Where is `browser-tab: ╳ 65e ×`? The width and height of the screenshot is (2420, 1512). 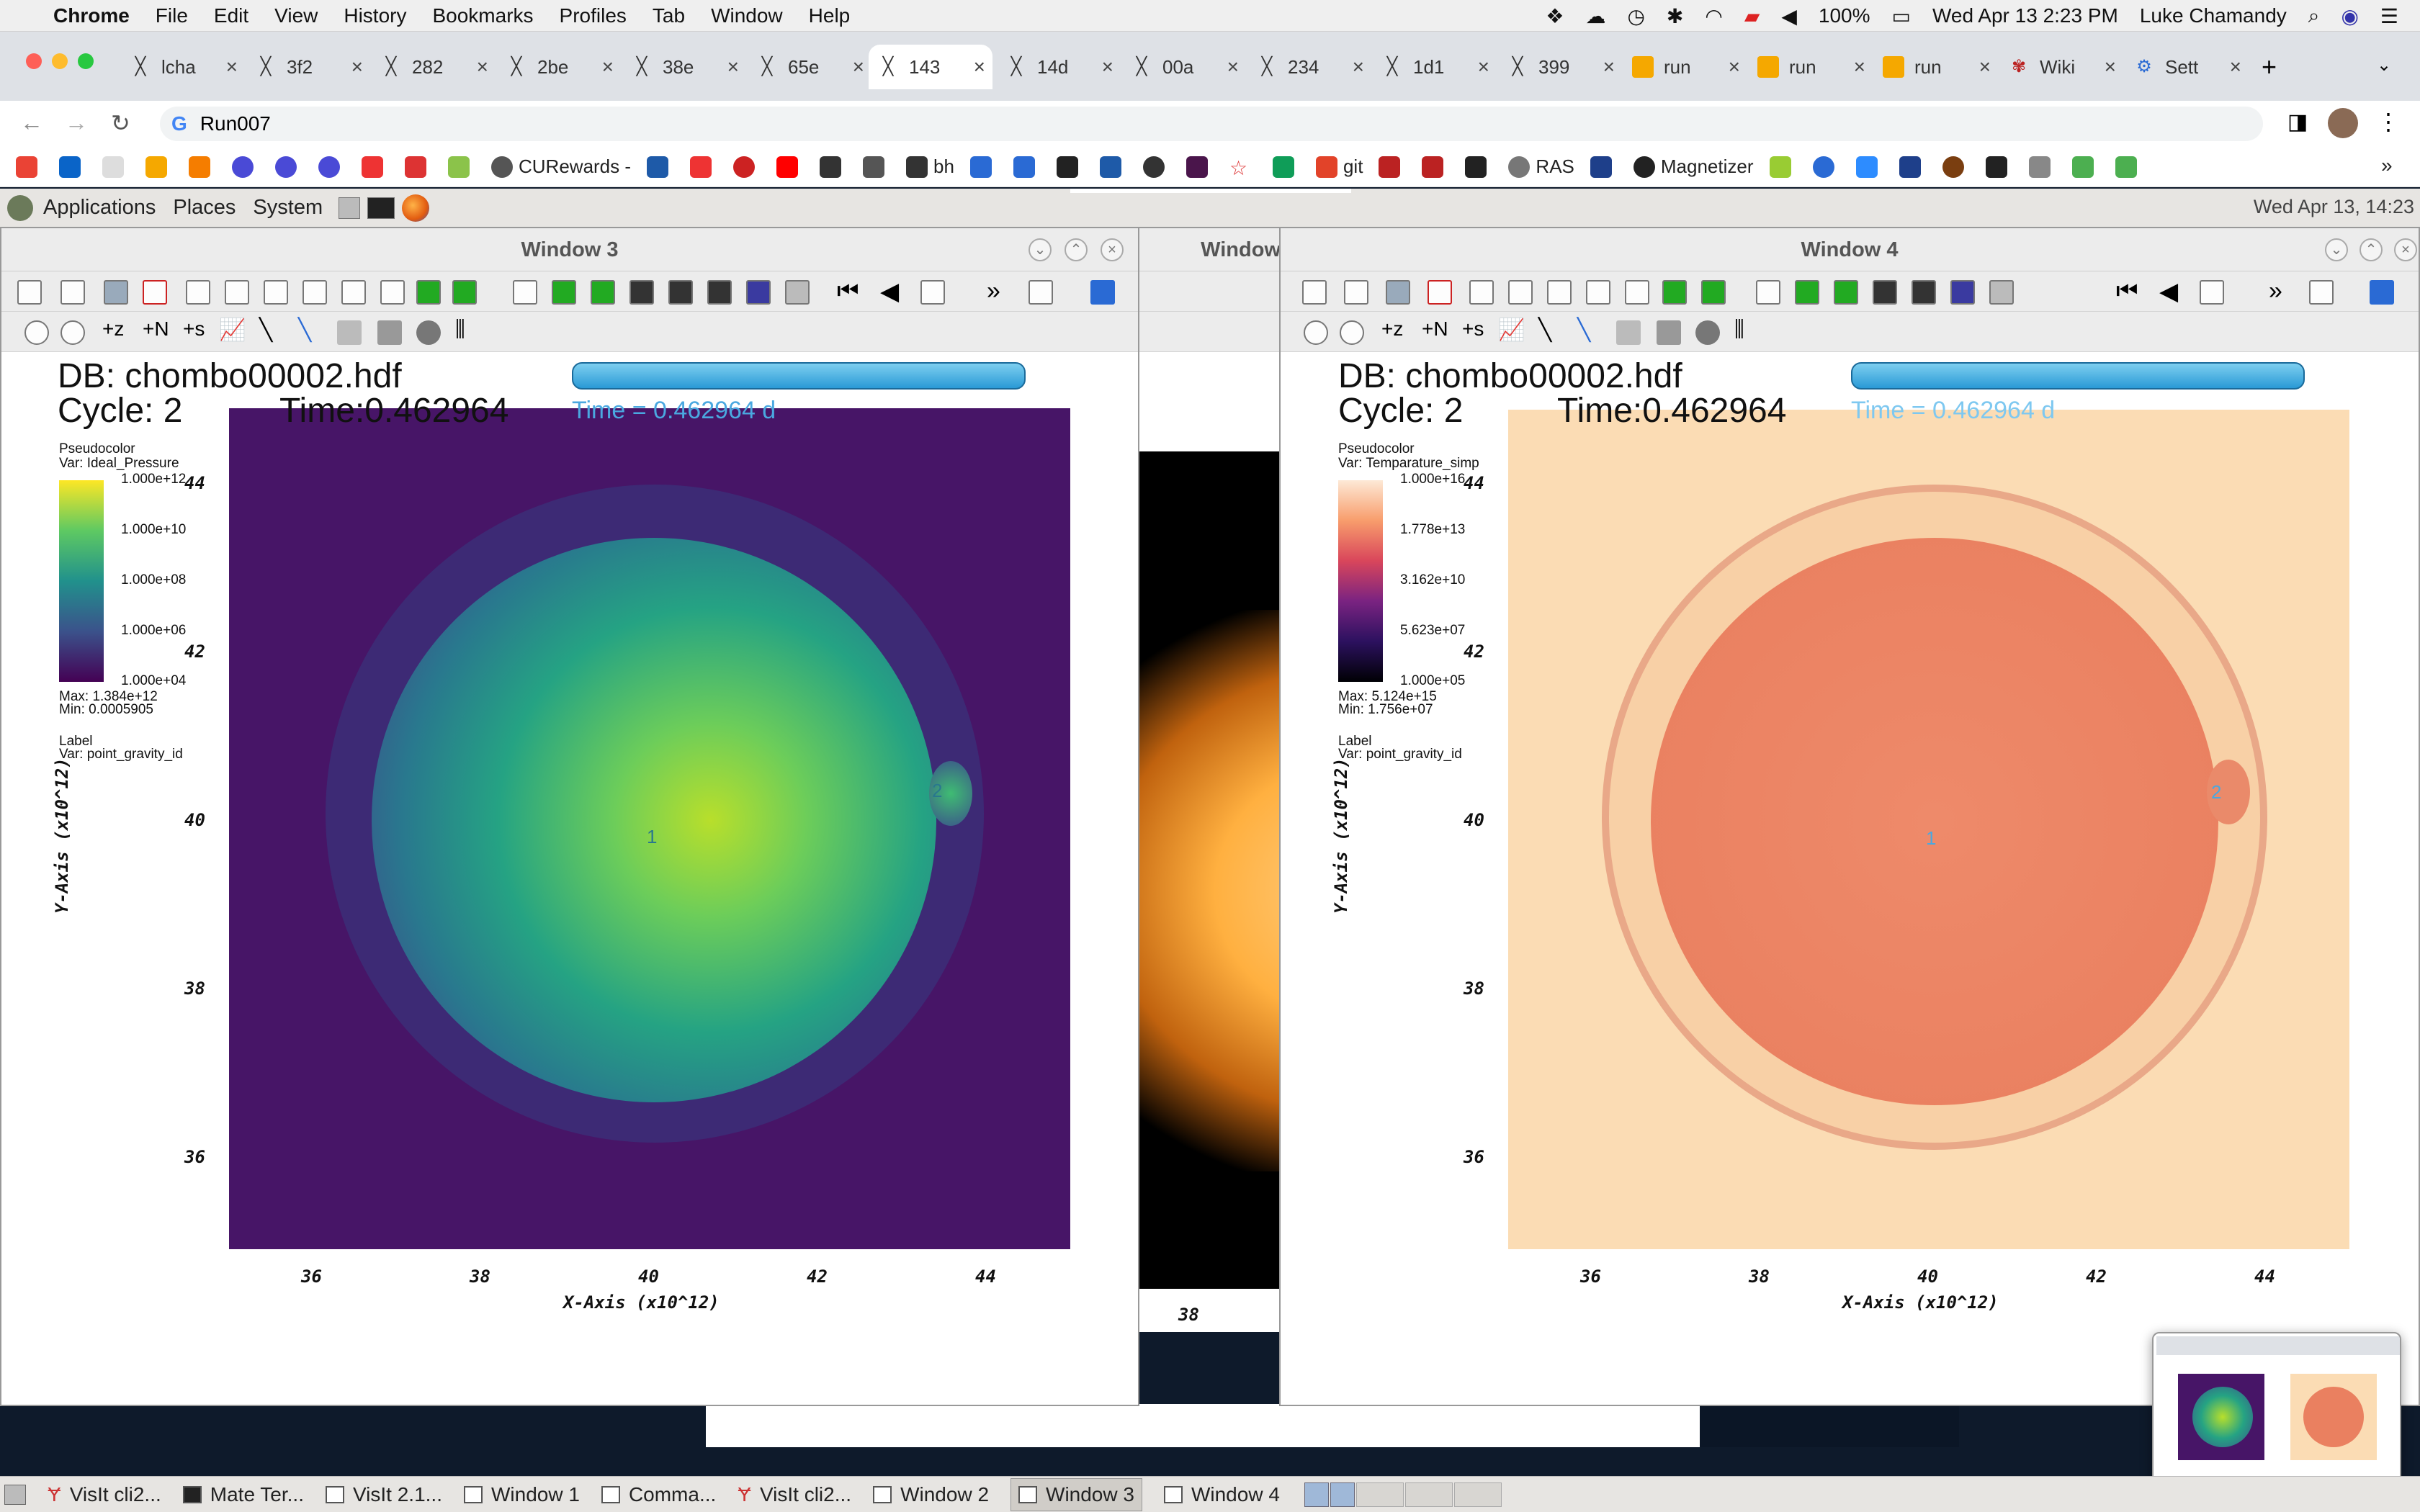 browser-tab: ╳ 65e × is located at coordinates (810, 67).